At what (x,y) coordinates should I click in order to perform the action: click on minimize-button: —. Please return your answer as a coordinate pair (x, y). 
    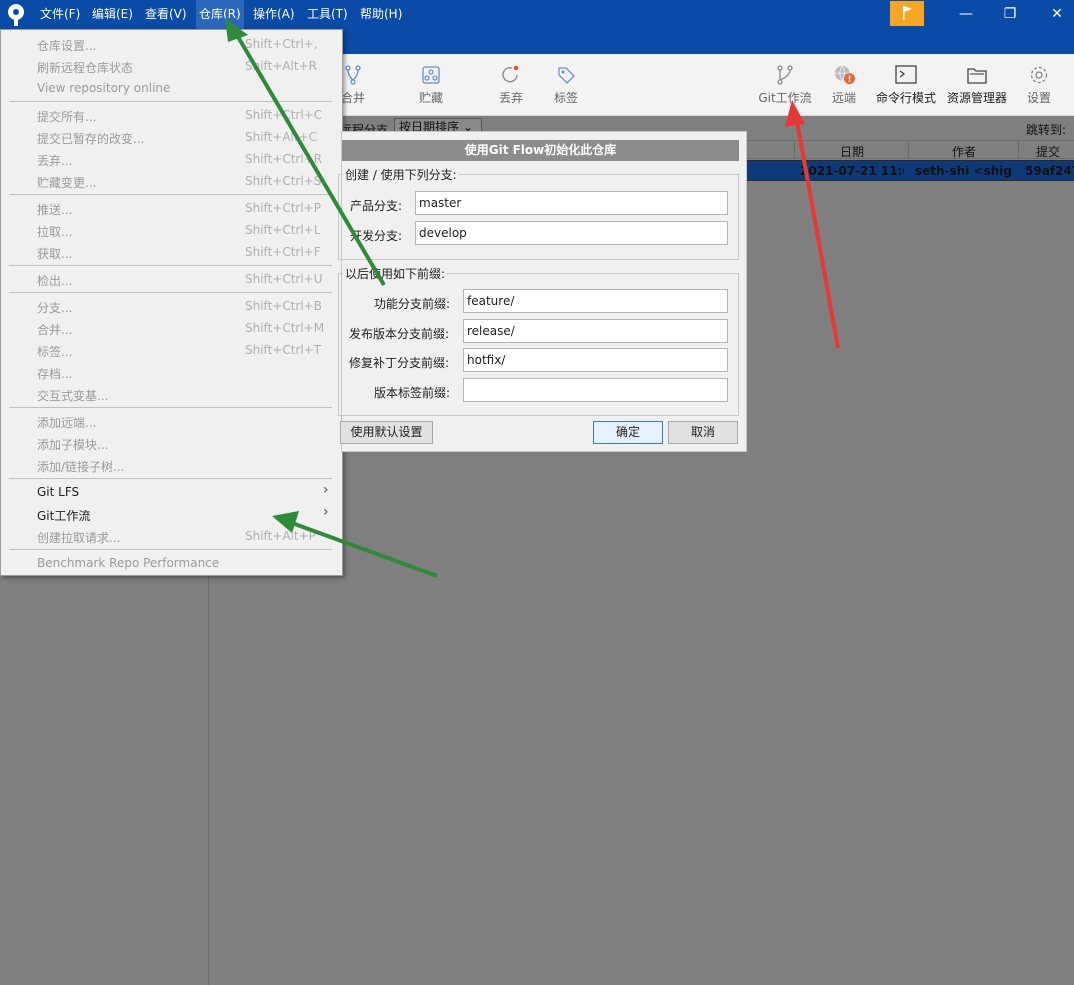
    Looking at the image, I should click on (966, 14).